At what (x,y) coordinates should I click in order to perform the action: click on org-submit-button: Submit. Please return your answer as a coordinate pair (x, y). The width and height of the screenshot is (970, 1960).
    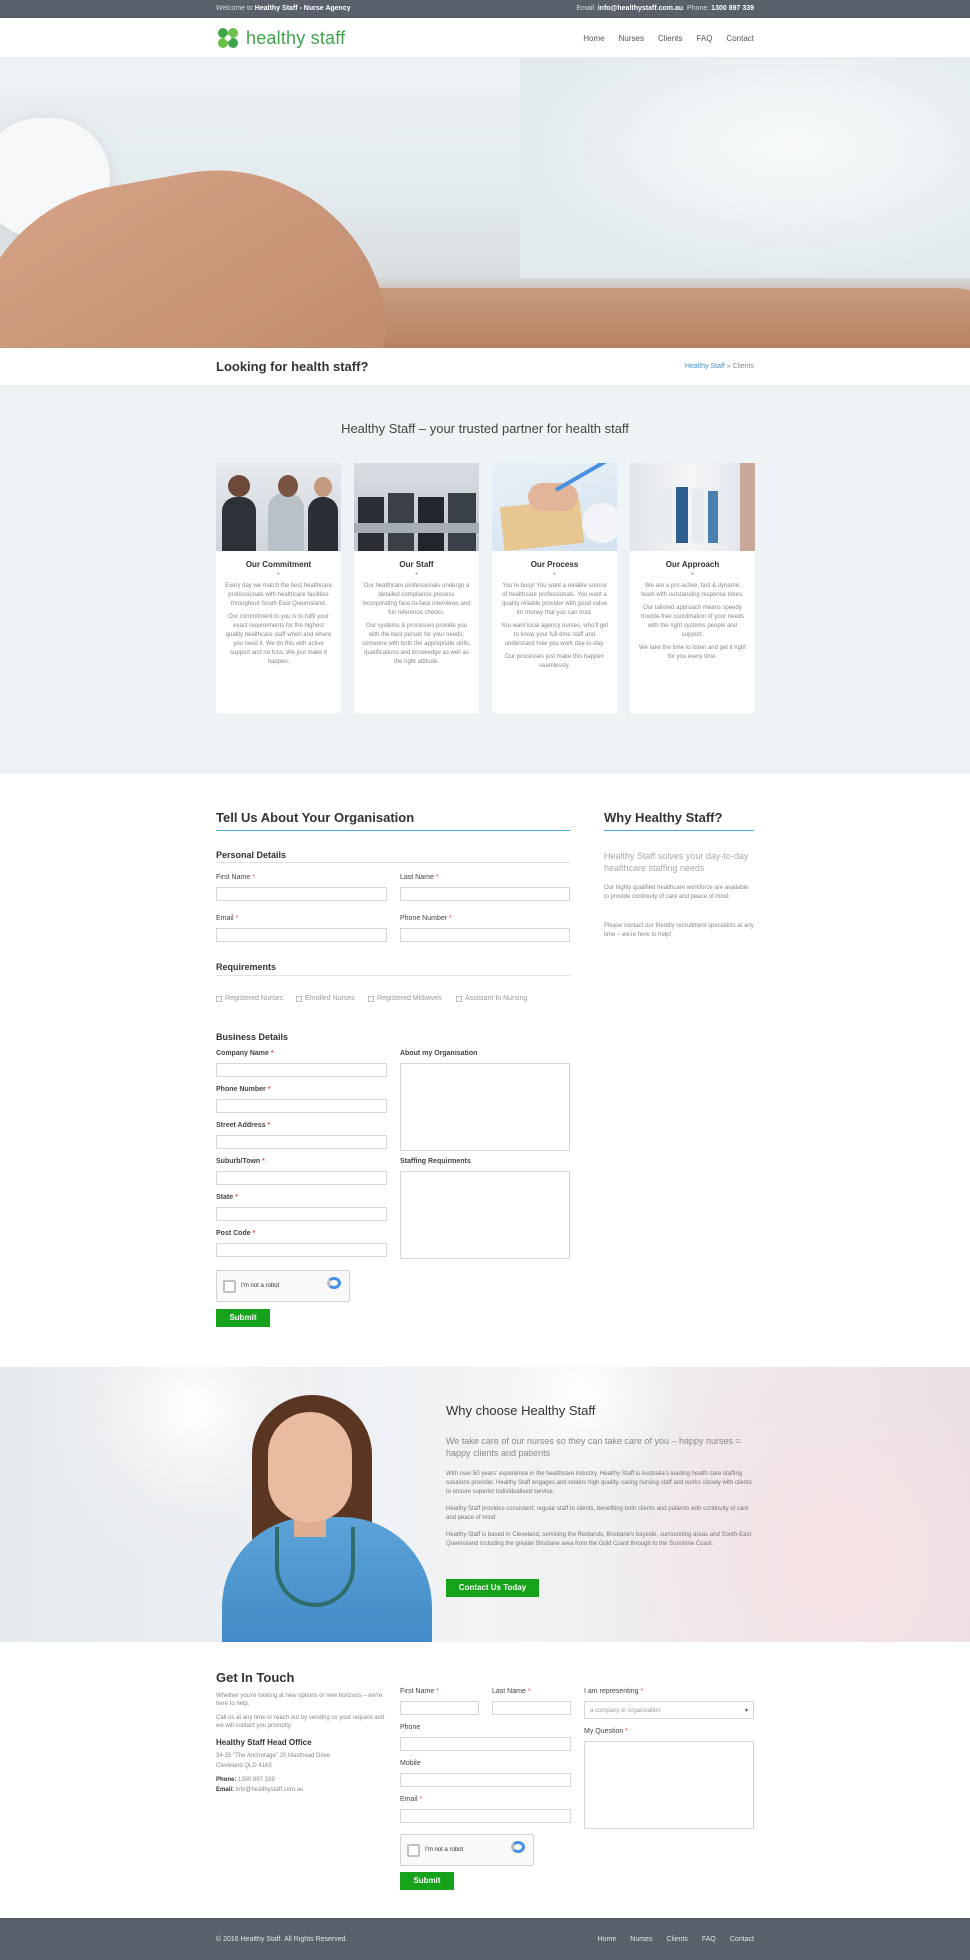
    Looking at the image, I should click on (243, 1318).